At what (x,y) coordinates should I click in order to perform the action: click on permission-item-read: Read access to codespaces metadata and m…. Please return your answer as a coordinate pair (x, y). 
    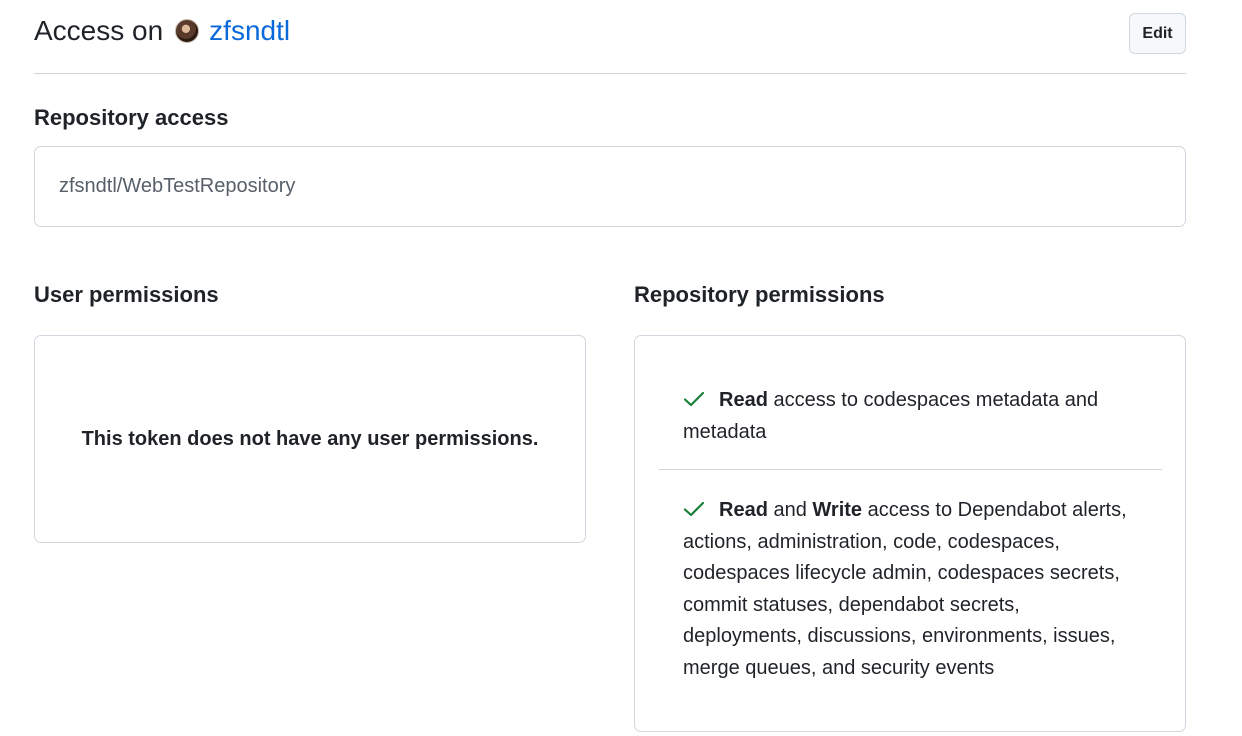
    Looking at the image, I should click on (913, 416).